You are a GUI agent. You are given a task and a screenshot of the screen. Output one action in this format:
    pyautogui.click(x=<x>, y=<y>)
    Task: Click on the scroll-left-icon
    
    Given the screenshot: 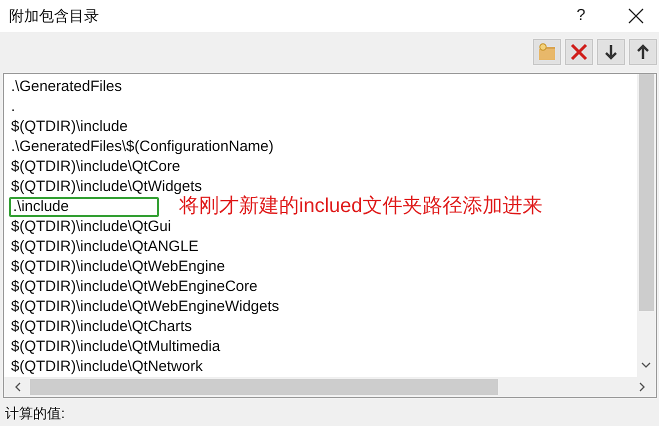 What is the action you would take?
    pyautogui.click(x=18, y=387)
    